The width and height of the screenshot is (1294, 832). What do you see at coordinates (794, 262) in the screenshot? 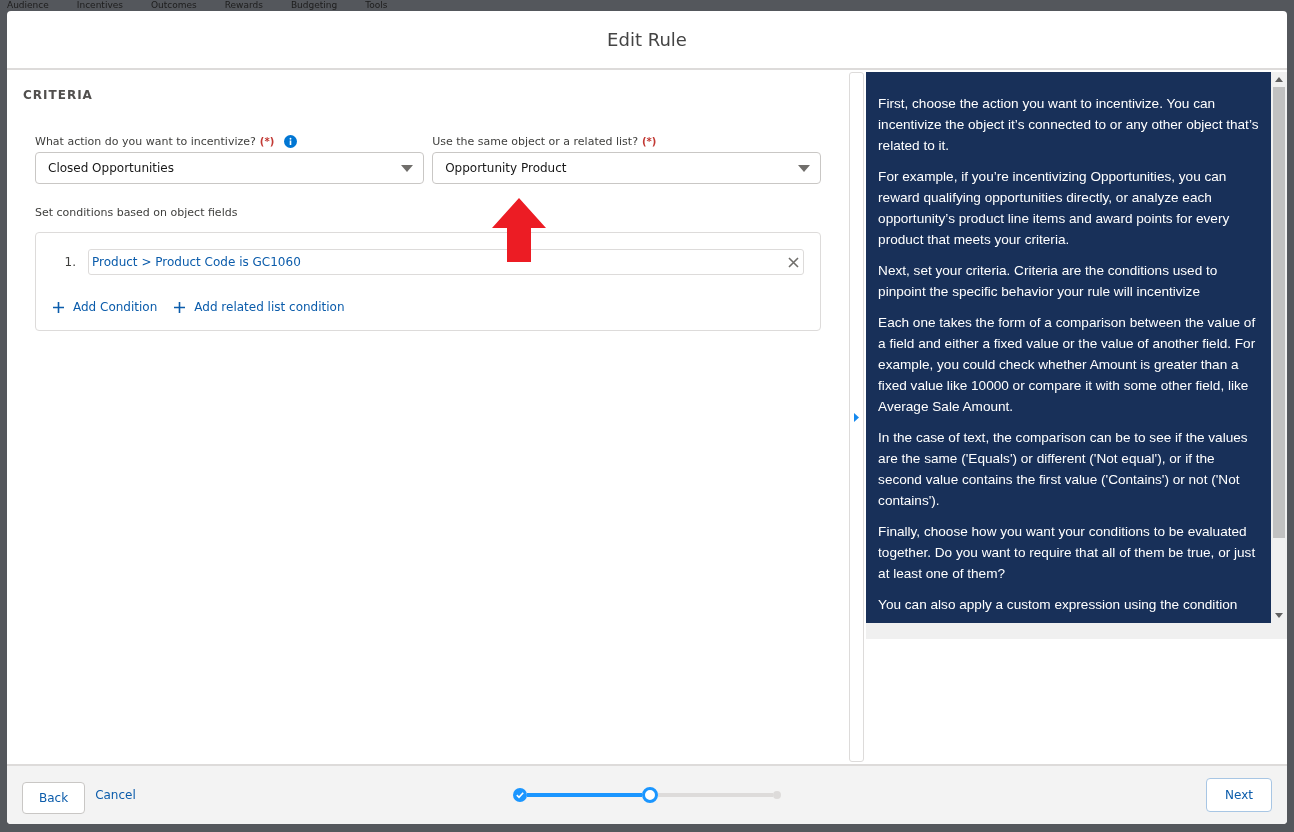
I see `close-icon` at bounding box center [794, 262].